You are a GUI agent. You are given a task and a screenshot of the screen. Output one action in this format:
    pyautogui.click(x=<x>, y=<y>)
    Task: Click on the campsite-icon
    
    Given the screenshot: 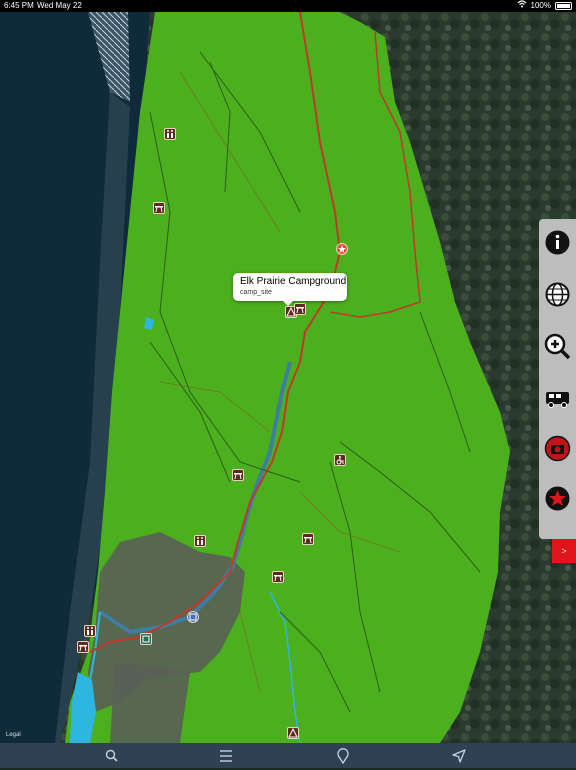 What is the action you would take?
    pyautogui.click(x=293, y=733)
    